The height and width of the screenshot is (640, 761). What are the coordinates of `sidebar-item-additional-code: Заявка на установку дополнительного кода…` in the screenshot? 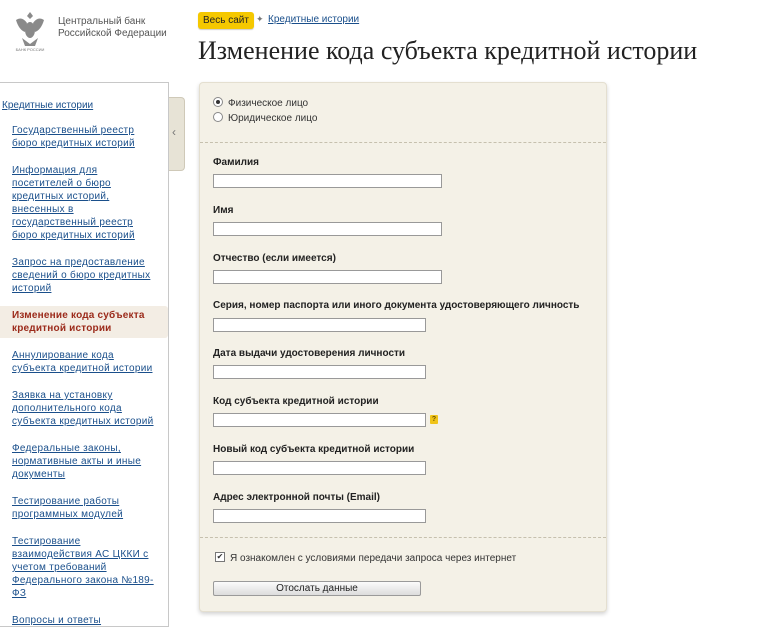 It's located at (84, 408).